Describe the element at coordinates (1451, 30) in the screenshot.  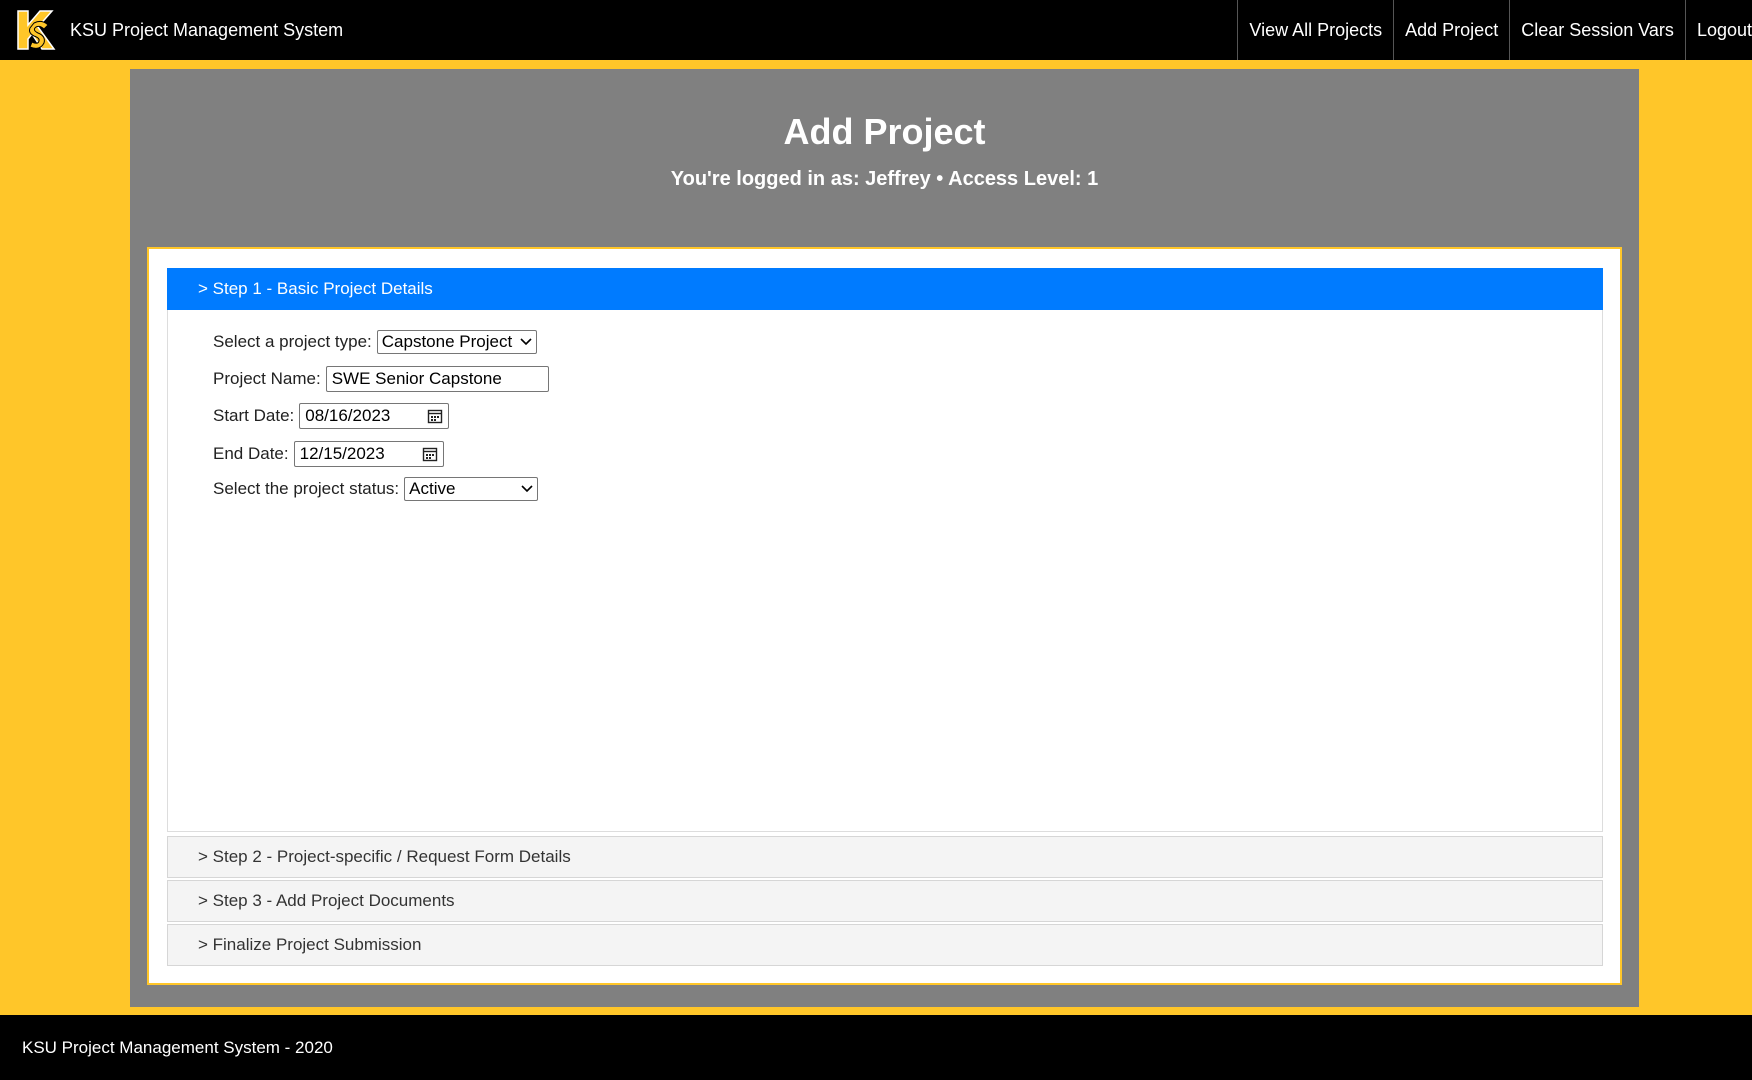
I see `nav-add-project: Add Project` at that location.